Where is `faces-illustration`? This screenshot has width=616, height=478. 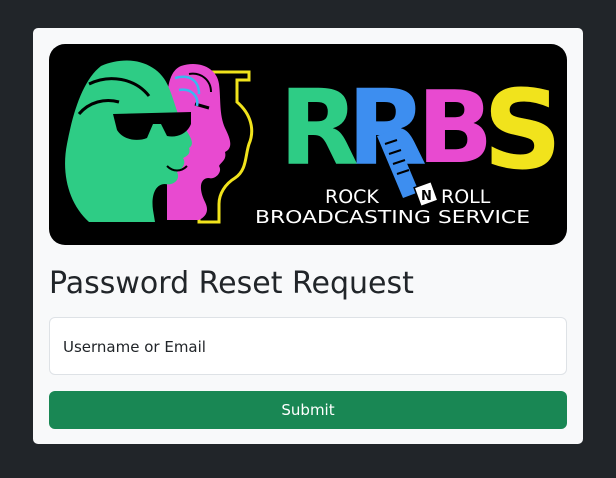
faces-illustration is located at coordinates (159, 142).